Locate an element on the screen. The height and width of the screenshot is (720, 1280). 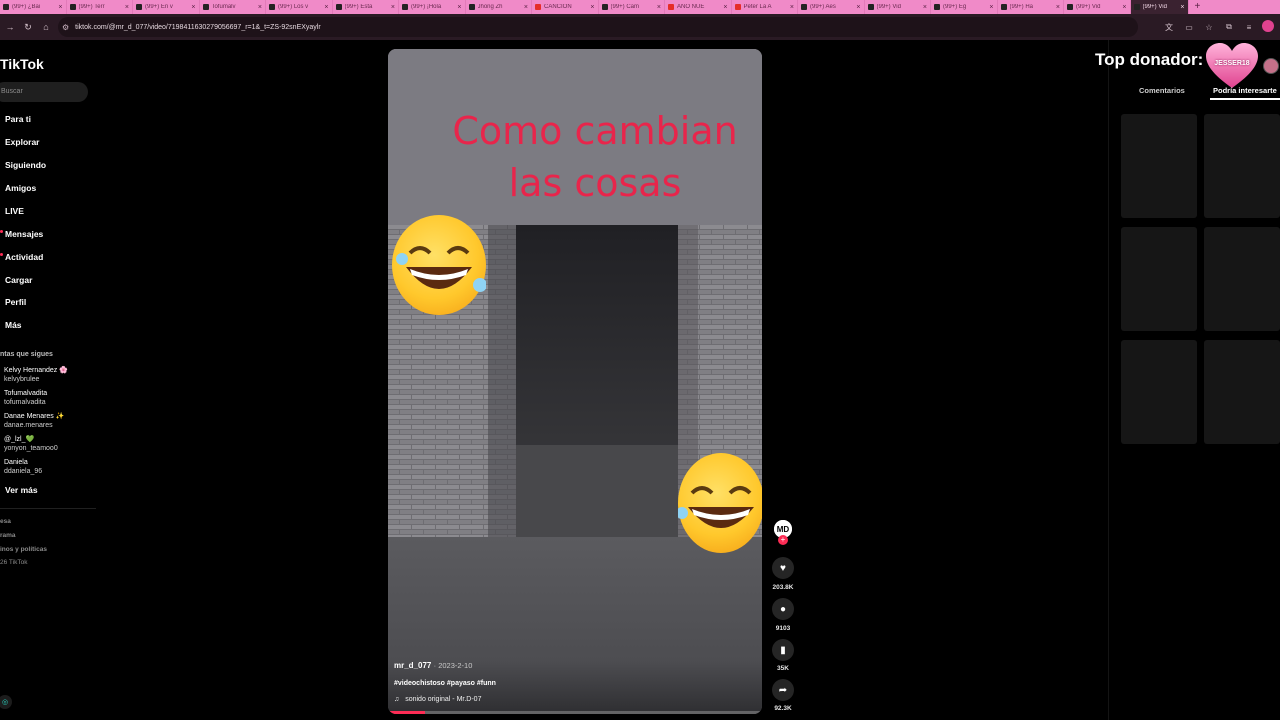
cast-icon: ▭ is located at coordinates (1189, 27).